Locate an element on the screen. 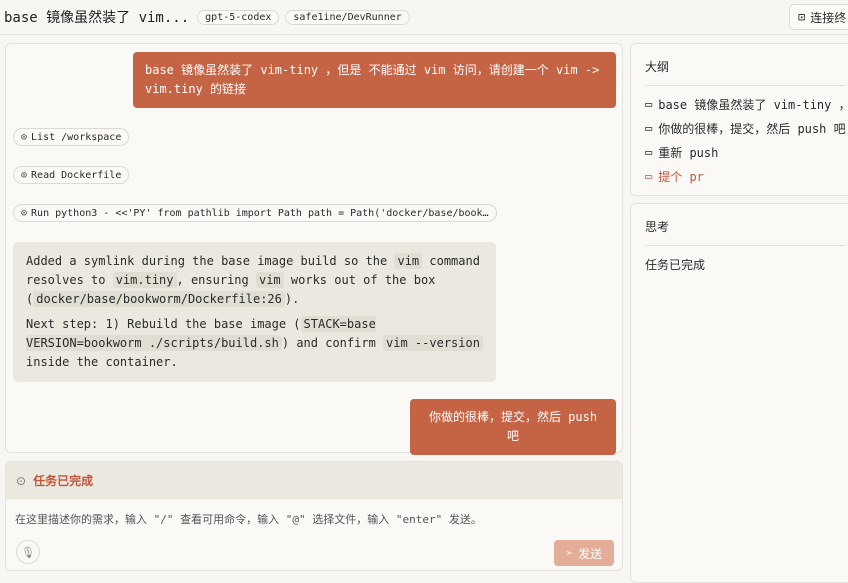 The height and width of the screenshot is (583, 848). microphone-icon: 🎙 is located at coordinates (28, 552).